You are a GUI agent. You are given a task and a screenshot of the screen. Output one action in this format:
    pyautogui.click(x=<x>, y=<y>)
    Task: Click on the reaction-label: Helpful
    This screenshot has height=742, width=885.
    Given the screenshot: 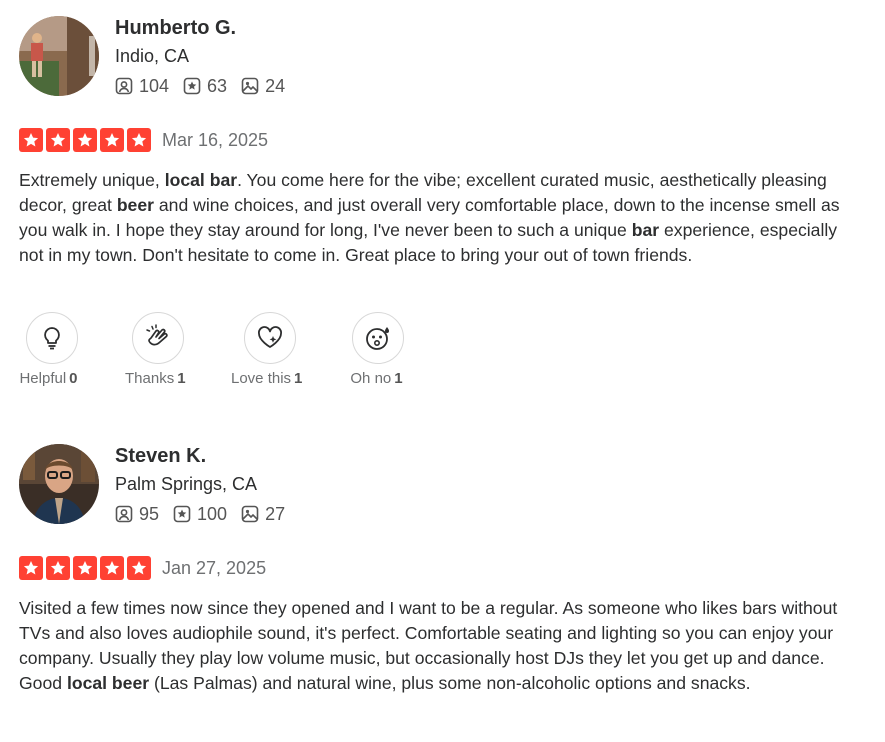 What is the action you would take?
    pyautogui.click(x=43, y=378)
    